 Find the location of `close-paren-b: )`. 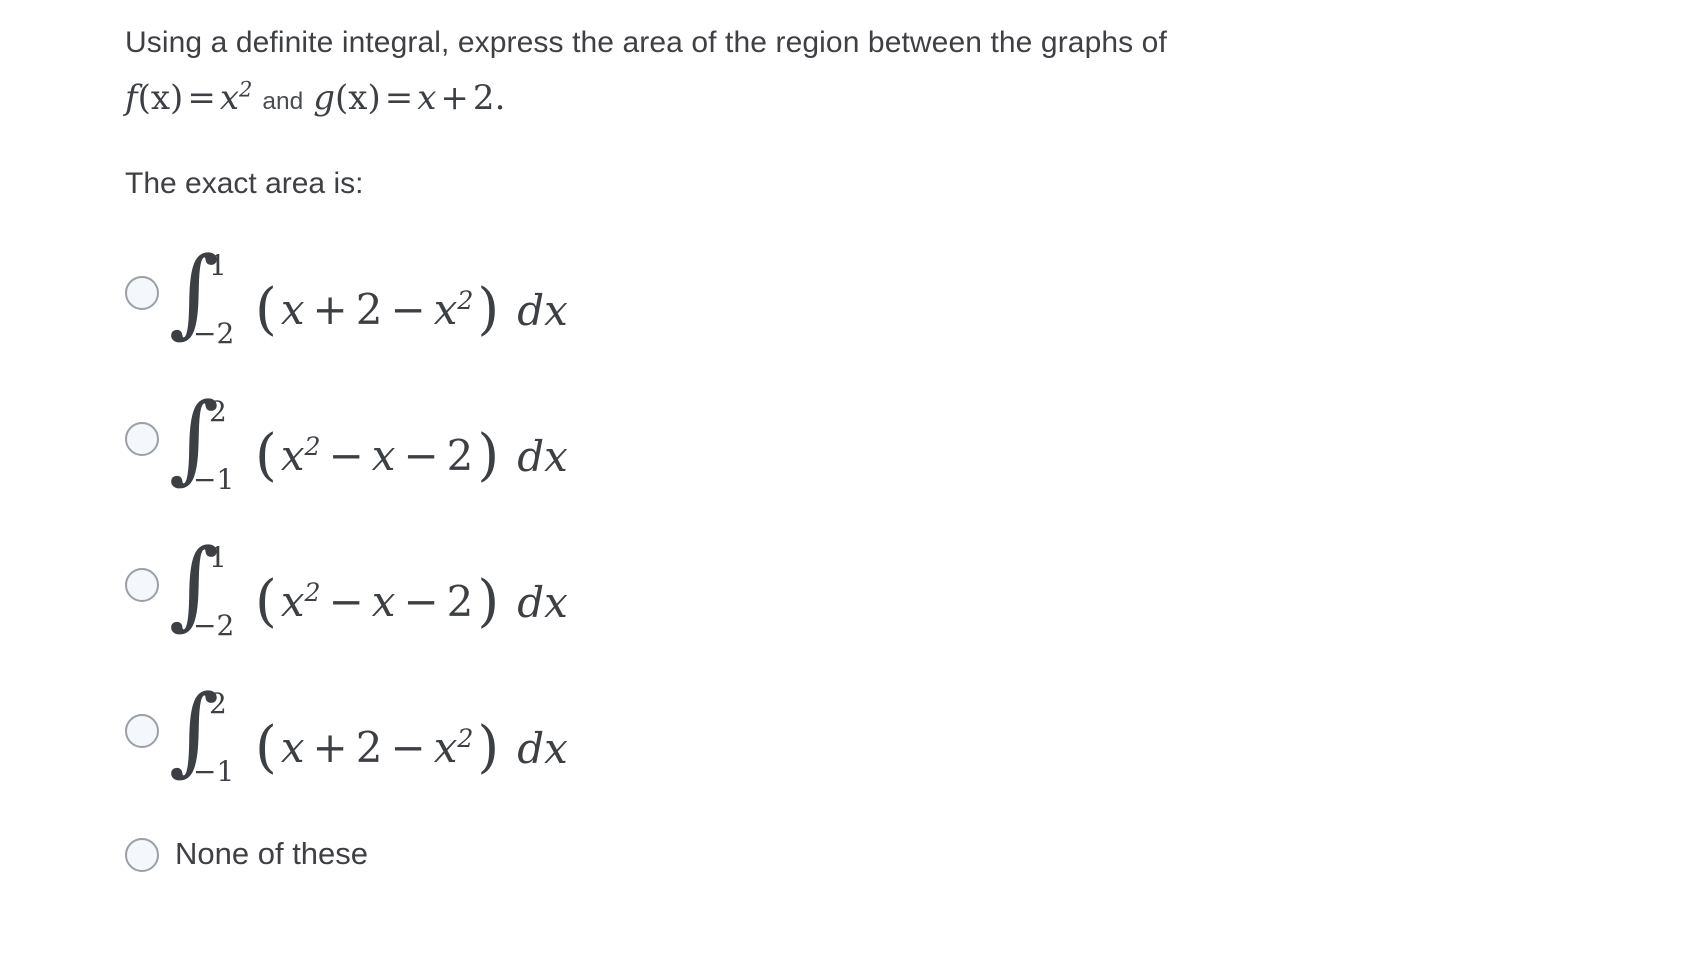

close-paren-b: ) is located at coordinates (488, 455).